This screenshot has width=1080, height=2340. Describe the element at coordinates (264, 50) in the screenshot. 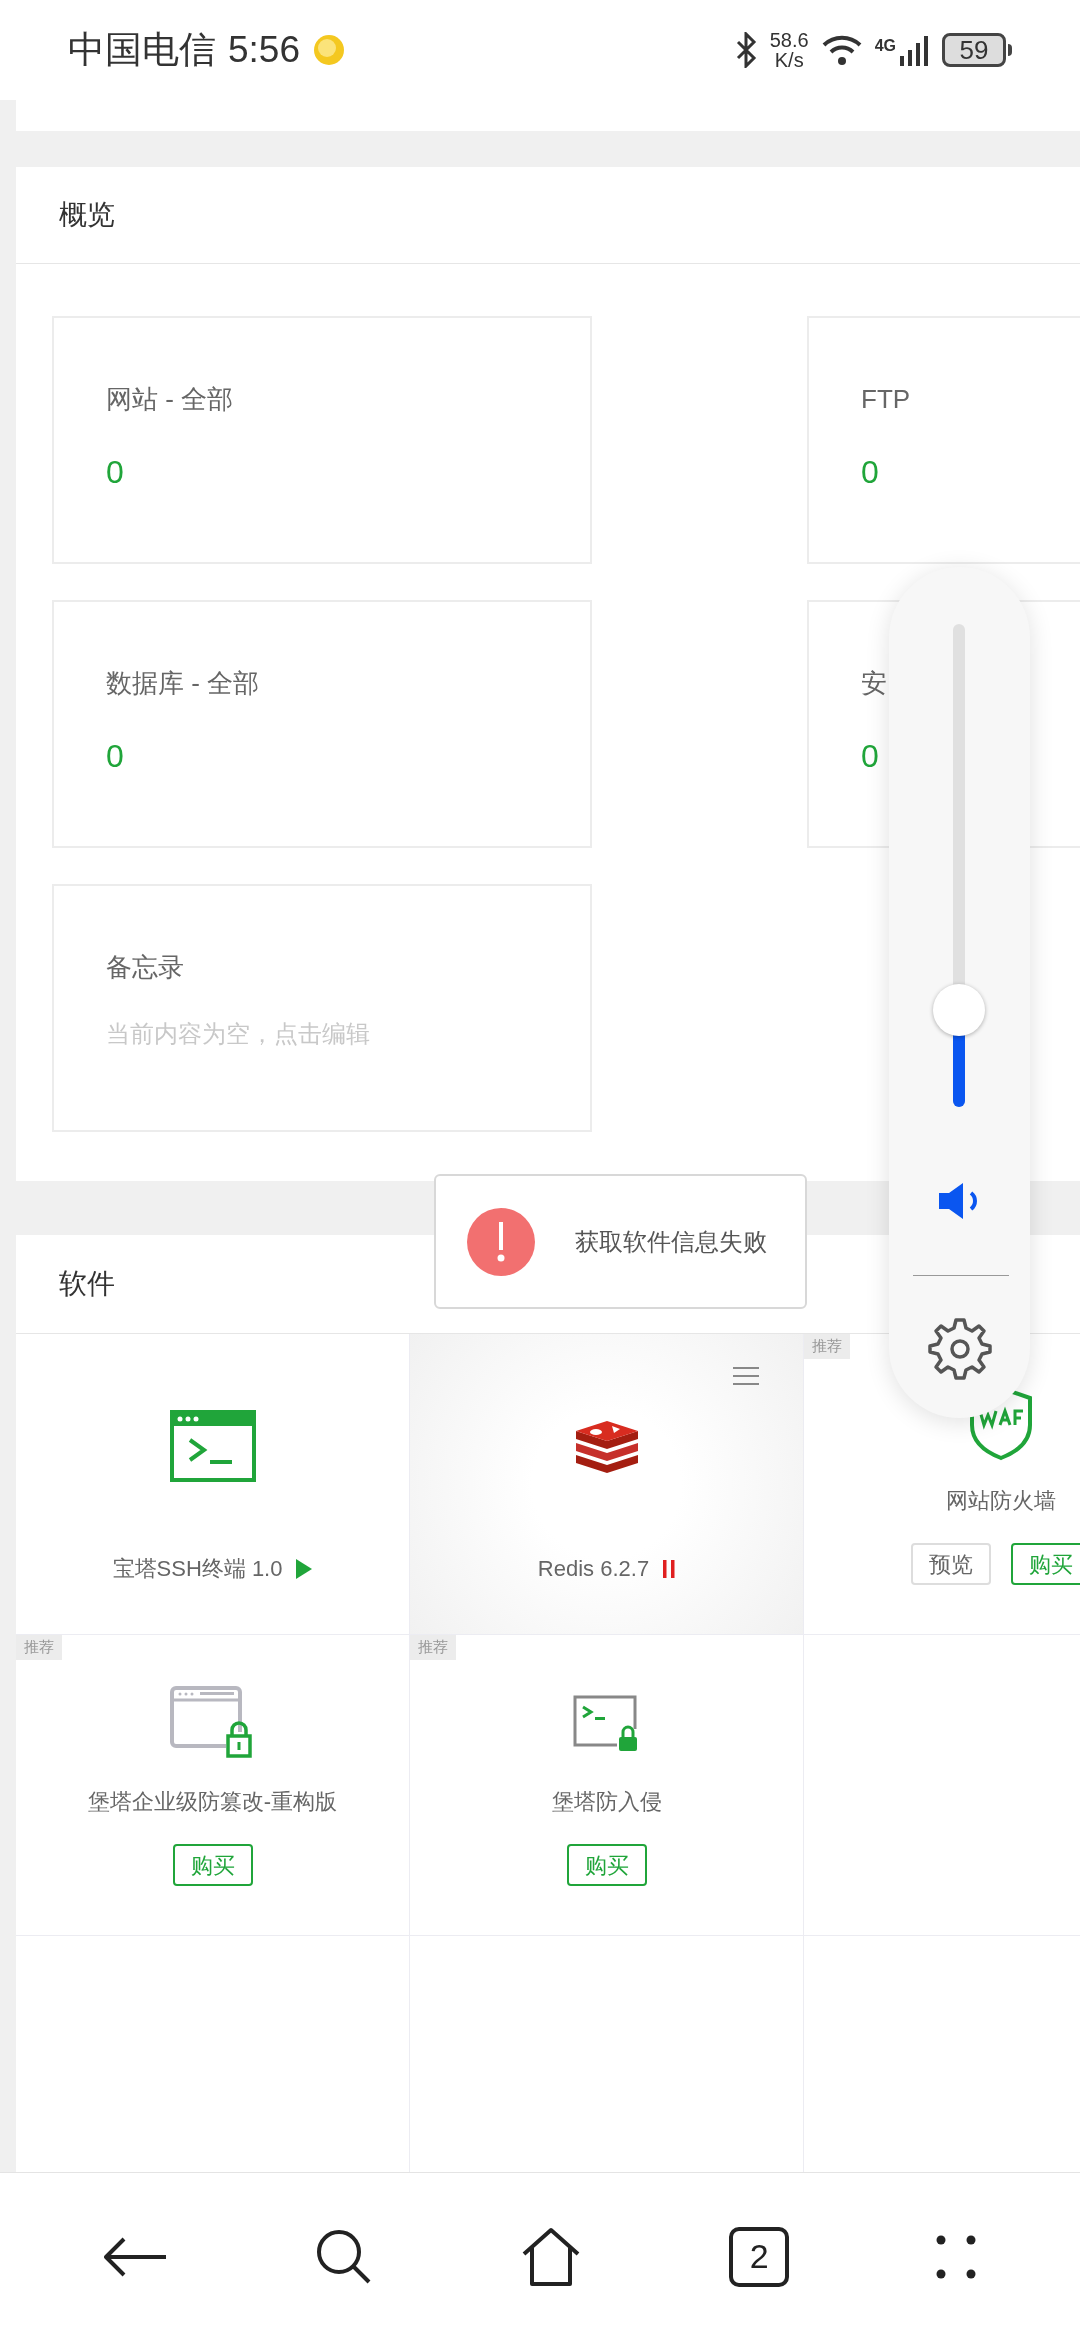

I see `clock-time: 5:56` at that location.